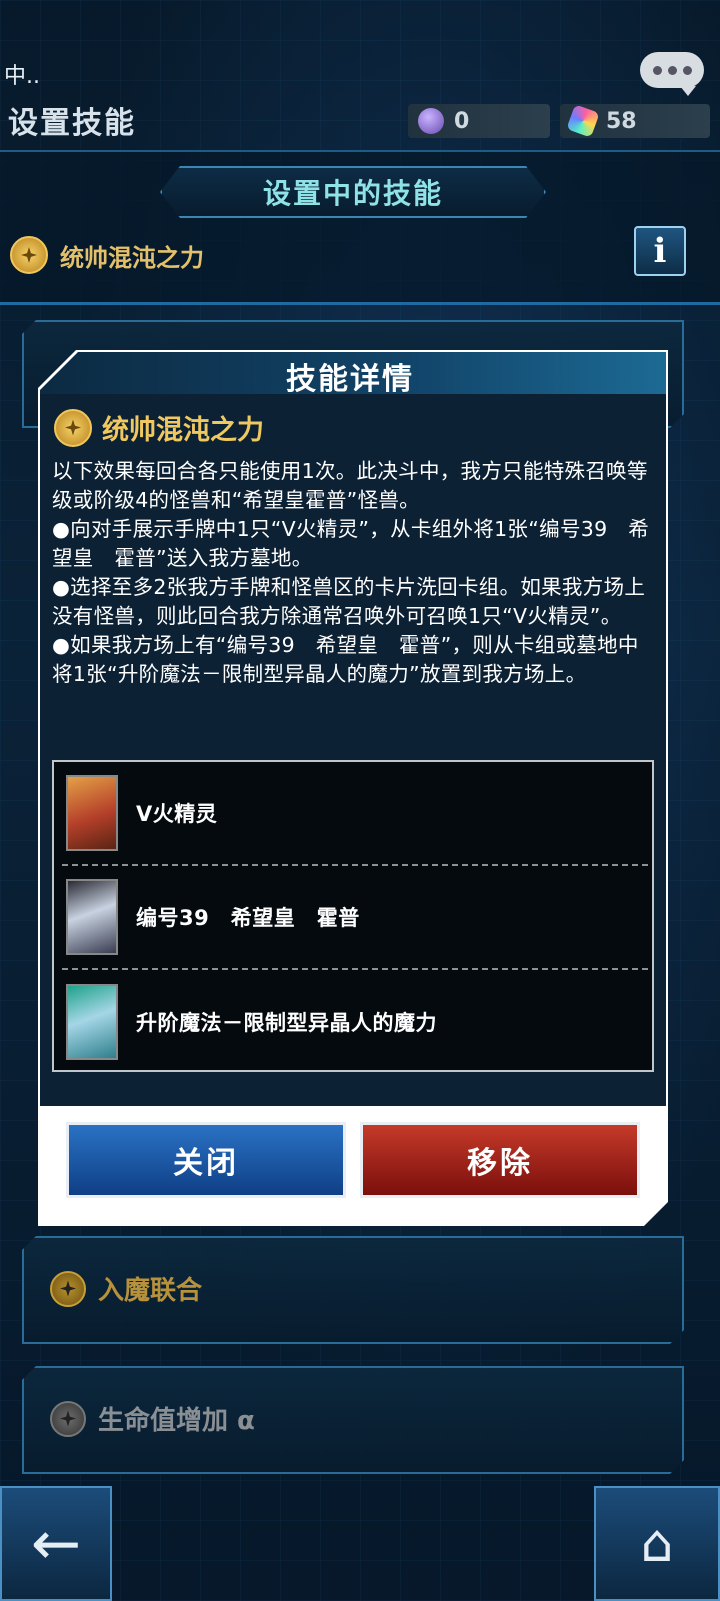  What do you see at coordinates (350, 379) in the screenshot?
I see `modal-title: 技能详情` at bounding box center [350, 379].